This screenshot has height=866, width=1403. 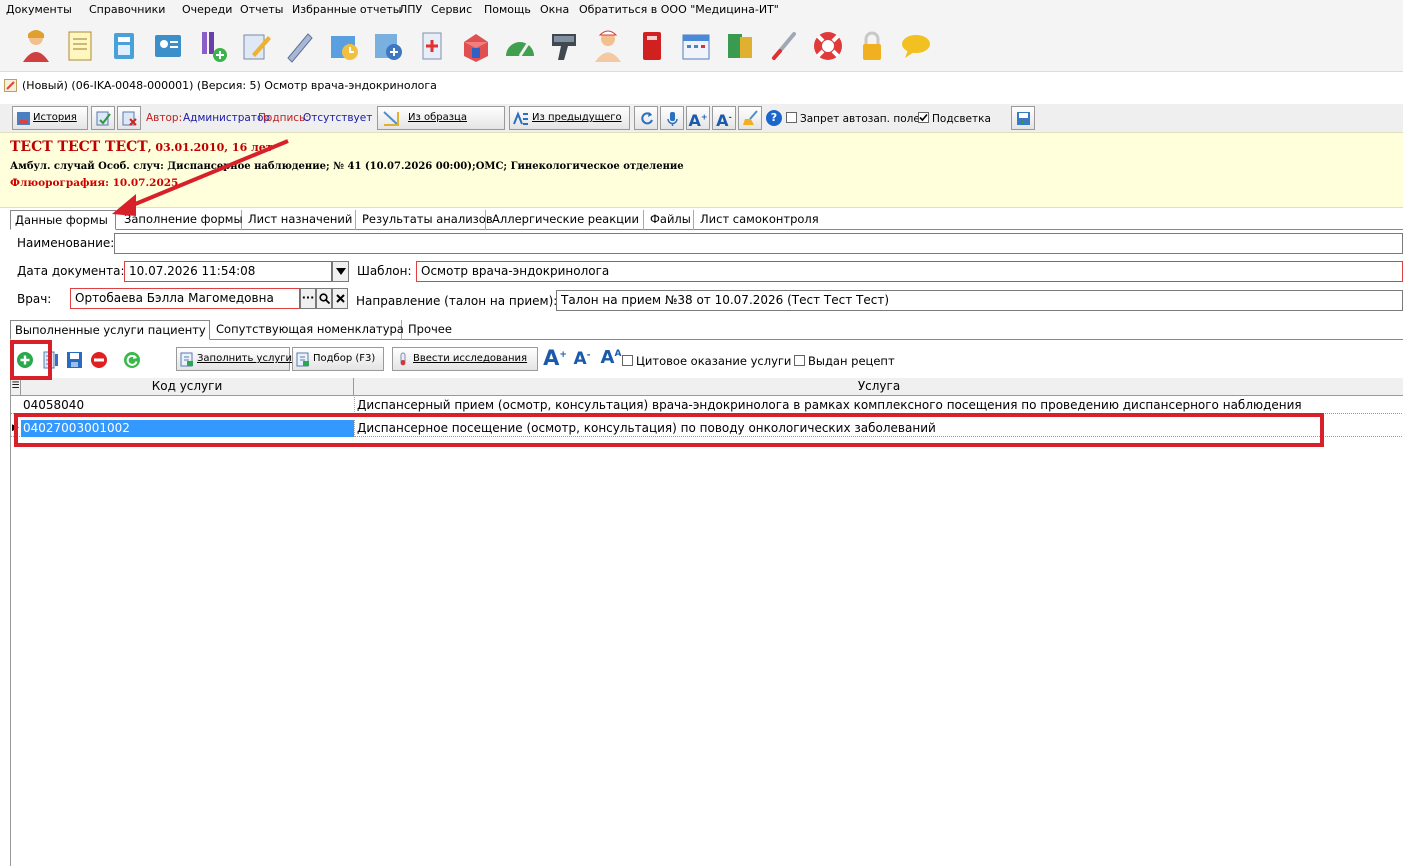 What do you see at coordinates (187, 387) in the screenshot?
I see `column-service-code: Код услуги` at bounding box center [187, 387].